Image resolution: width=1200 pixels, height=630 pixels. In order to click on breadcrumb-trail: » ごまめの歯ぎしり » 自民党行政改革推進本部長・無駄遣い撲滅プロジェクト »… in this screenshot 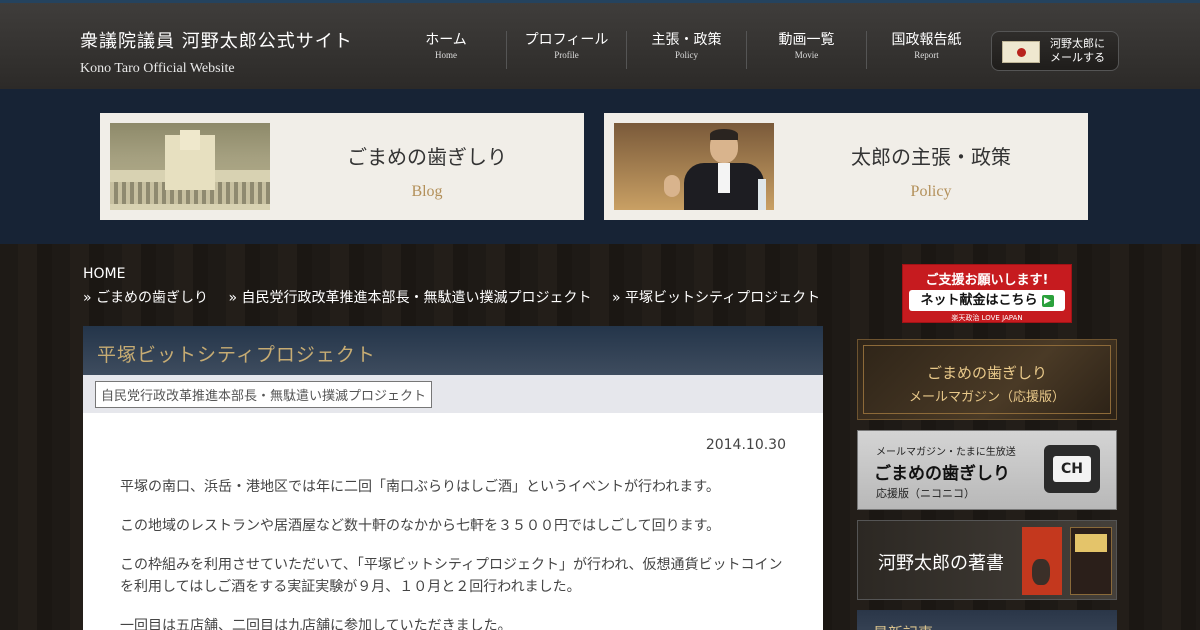, I will do `click(459, 297)`.